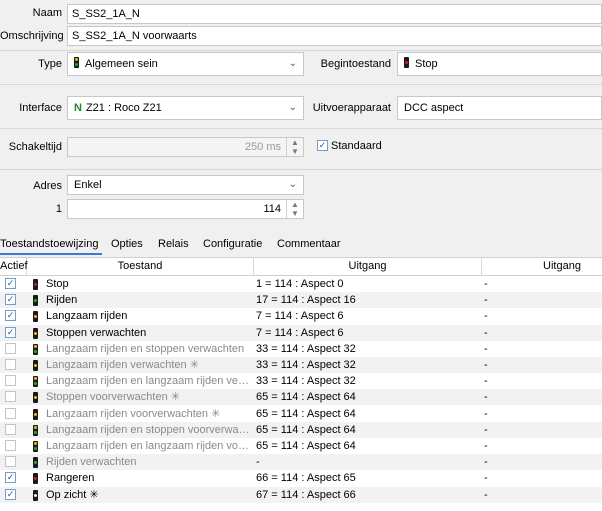  I want to click on row-output: 1 = 114 : Aspect 0, so click(368, 284).